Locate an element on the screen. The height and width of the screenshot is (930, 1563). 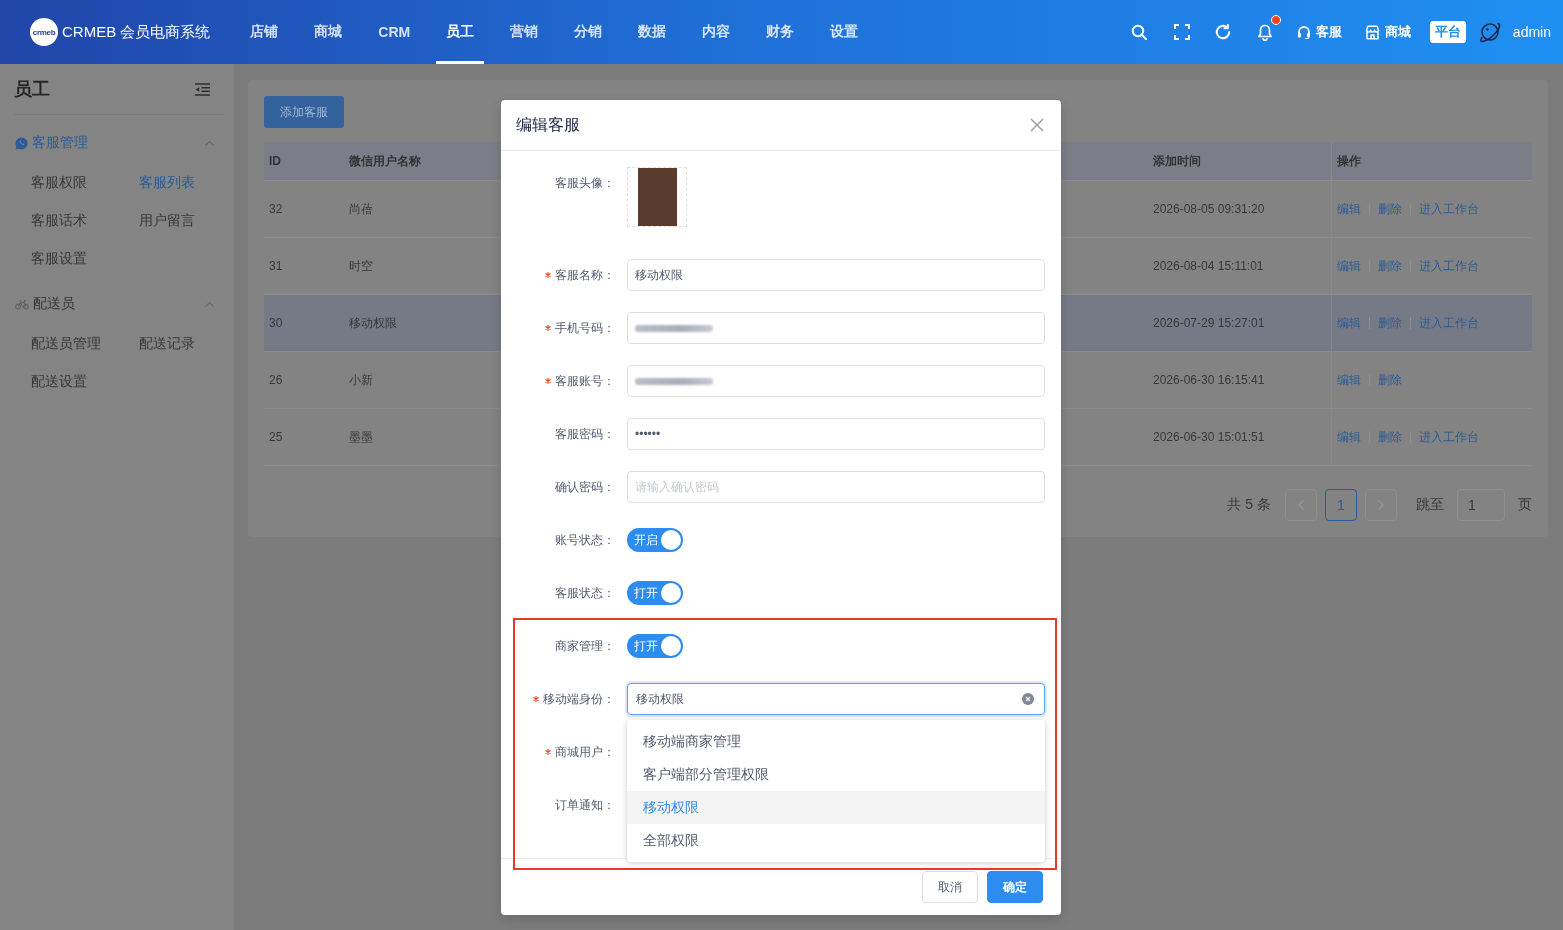
table-cell: 32 is located at coordinates (276, 209).